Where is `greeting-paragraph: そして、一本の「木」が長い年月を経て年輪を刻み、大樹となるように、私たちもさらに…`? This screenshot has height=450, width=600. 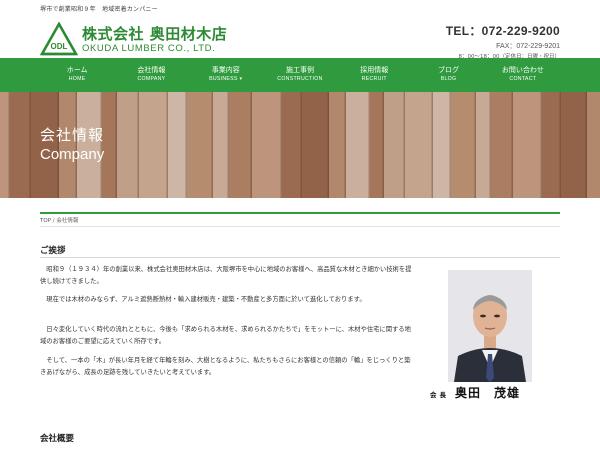
greeting-paragraph: そして、一本の「木」が長い年月を経て年輪を刻み、大樹となるように、私たちもさらに… is located at coordinates (225, 366).